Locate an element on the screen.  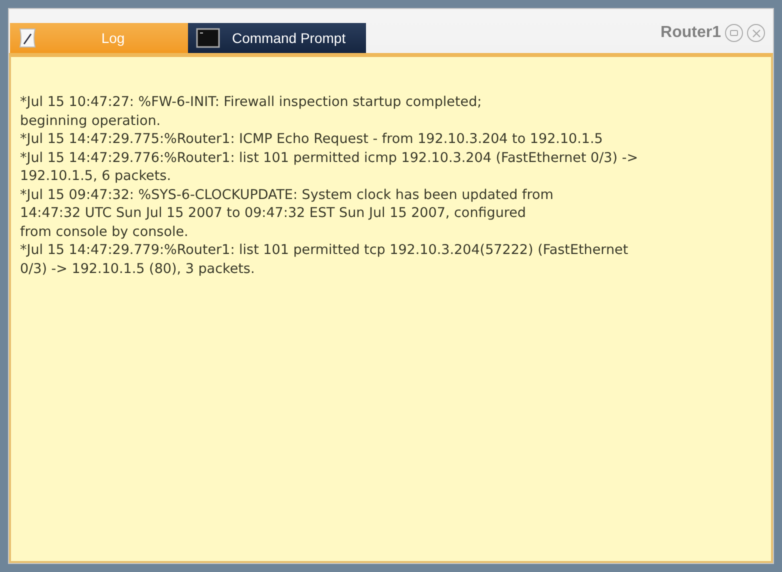
log-entry: *Jul 15 14:47:29.779:%Router1: list 101 permitted tcp 192.10.3.204(57222) (FastEthernet 0/3) -> 192.10.1.5 (80), 3 packets. is located at coordinates (325, 259).